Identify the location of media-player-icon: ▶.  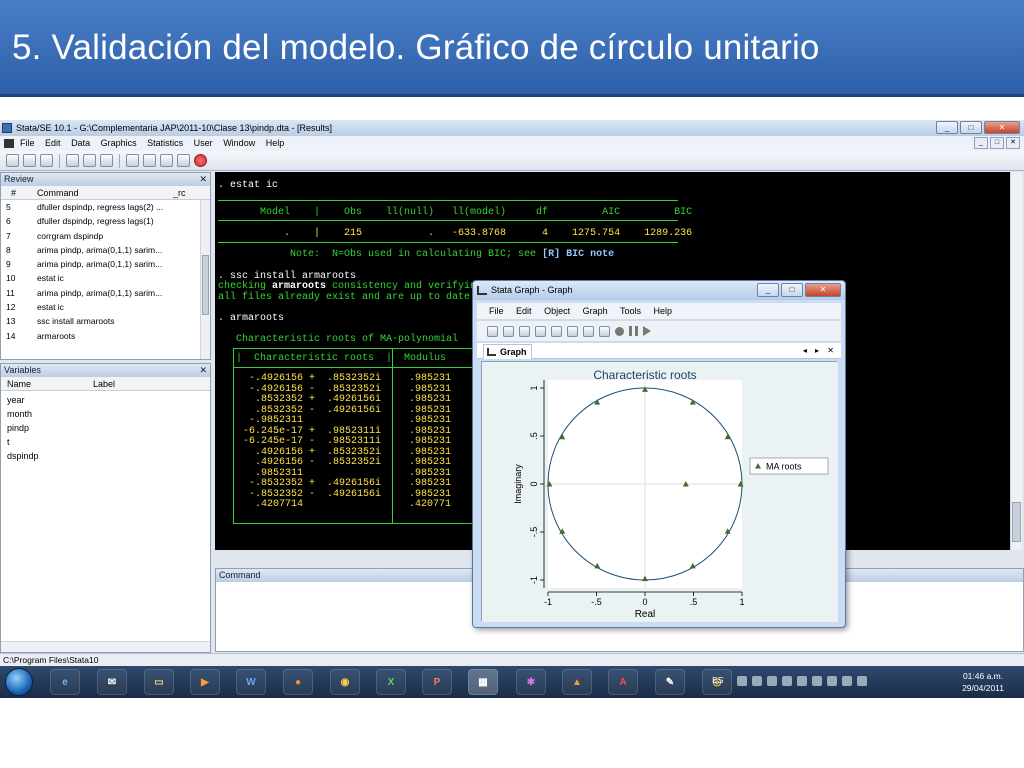
(205, 682).